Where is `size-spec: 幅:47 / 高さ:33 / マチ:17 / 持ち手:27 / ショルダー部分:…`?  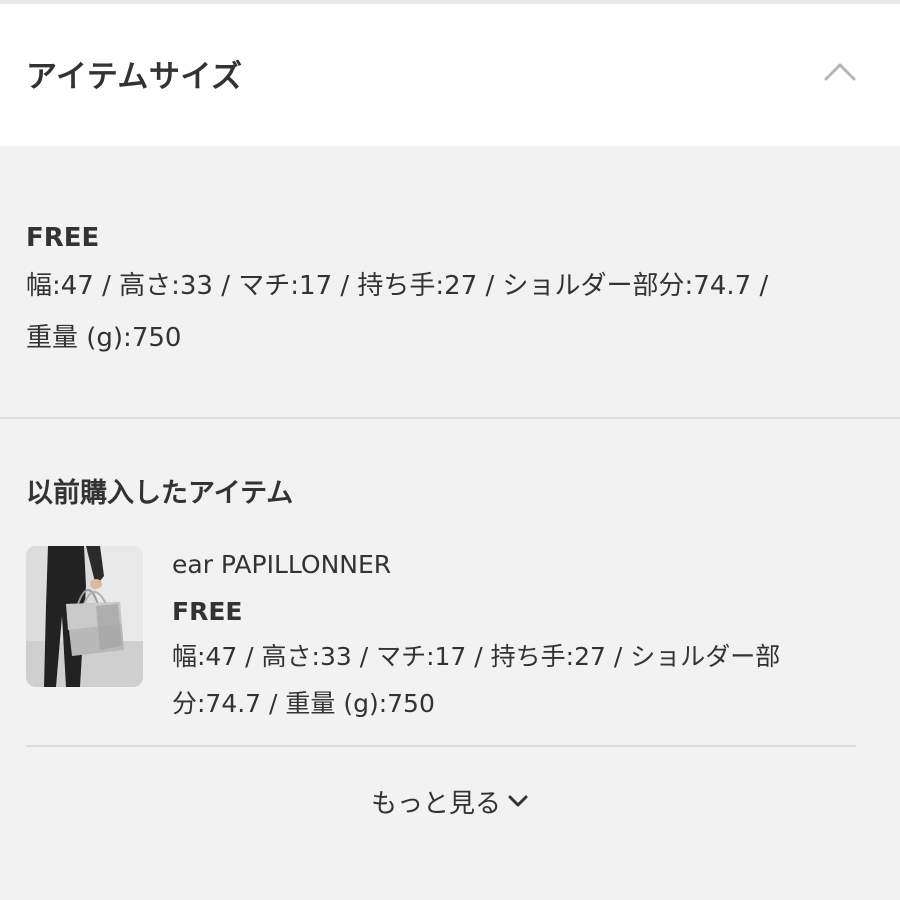 size-spec: 幅:47 / 高さ:33 / マチ:17 / 持ち手:27 / ショルダー部分:… is located at coordinates (436, 312).